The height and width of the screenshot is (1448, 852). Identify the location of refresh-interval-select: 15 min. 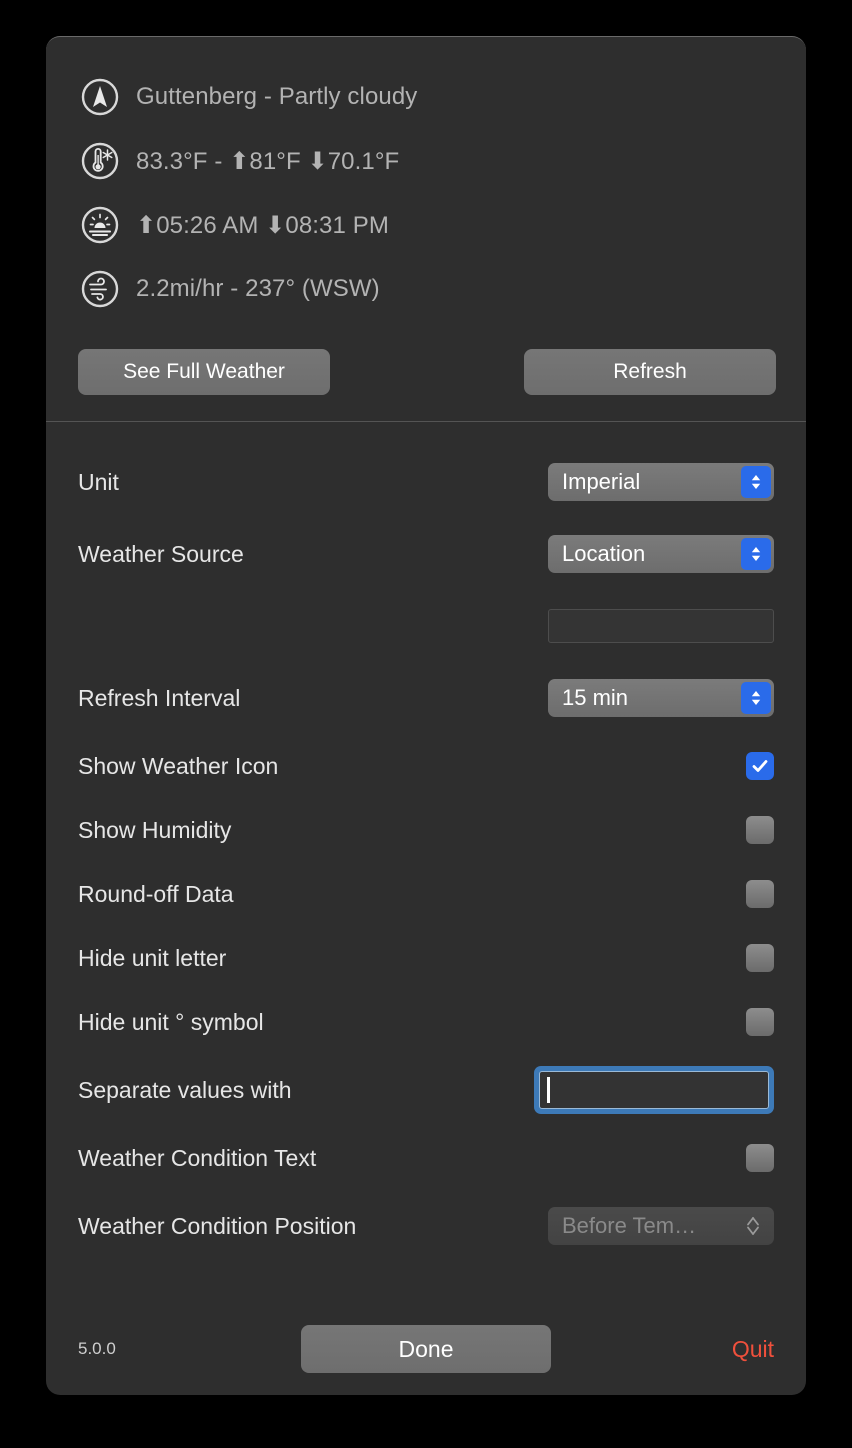
(661, 698).